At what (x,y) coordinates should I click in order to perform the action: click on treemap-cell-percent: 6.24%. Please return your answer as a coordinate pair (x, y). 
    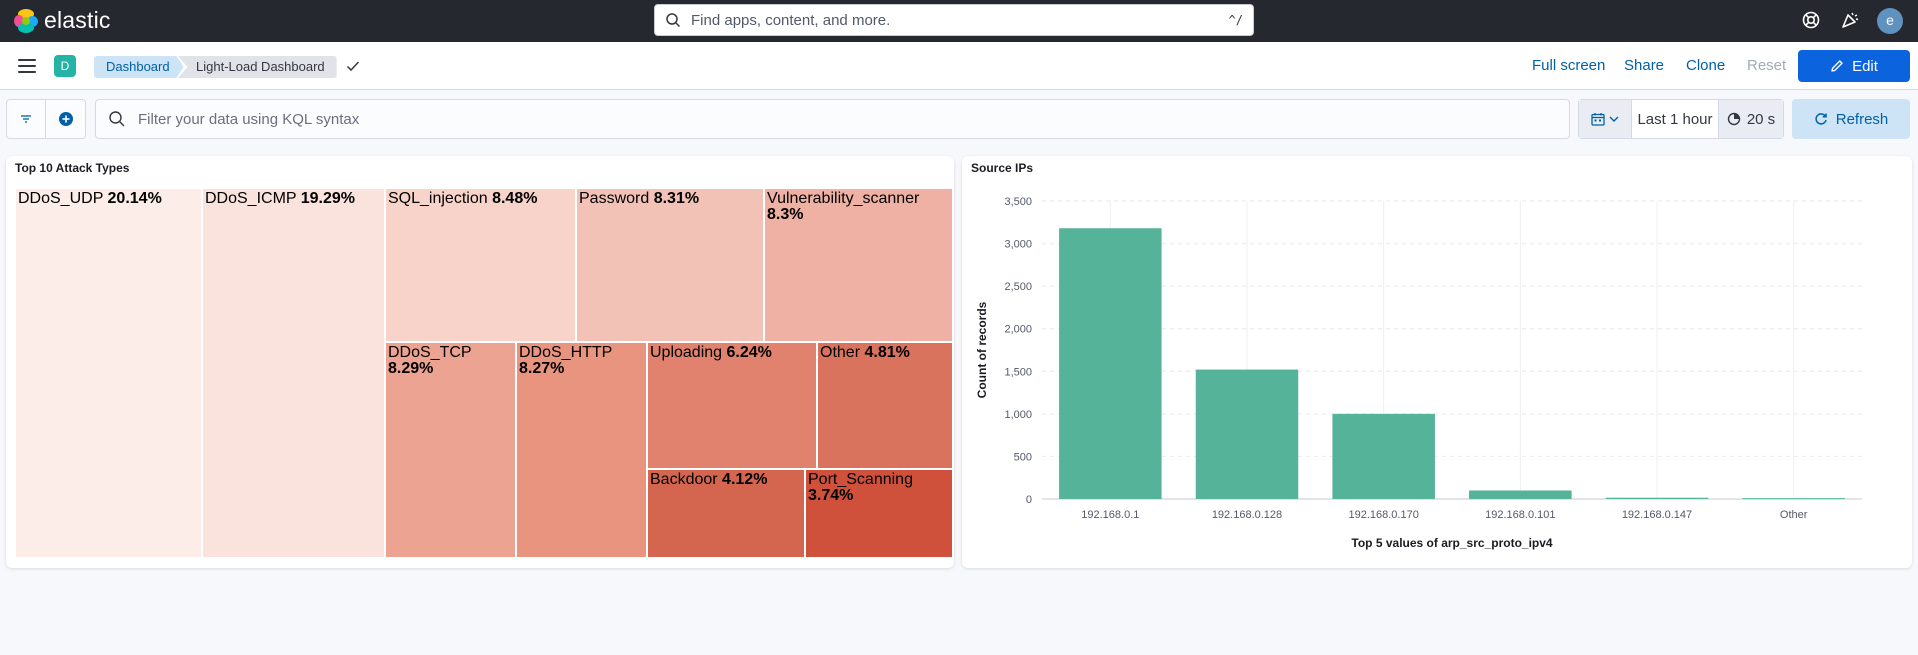
    Looking at the image, I should click on (749, 352).